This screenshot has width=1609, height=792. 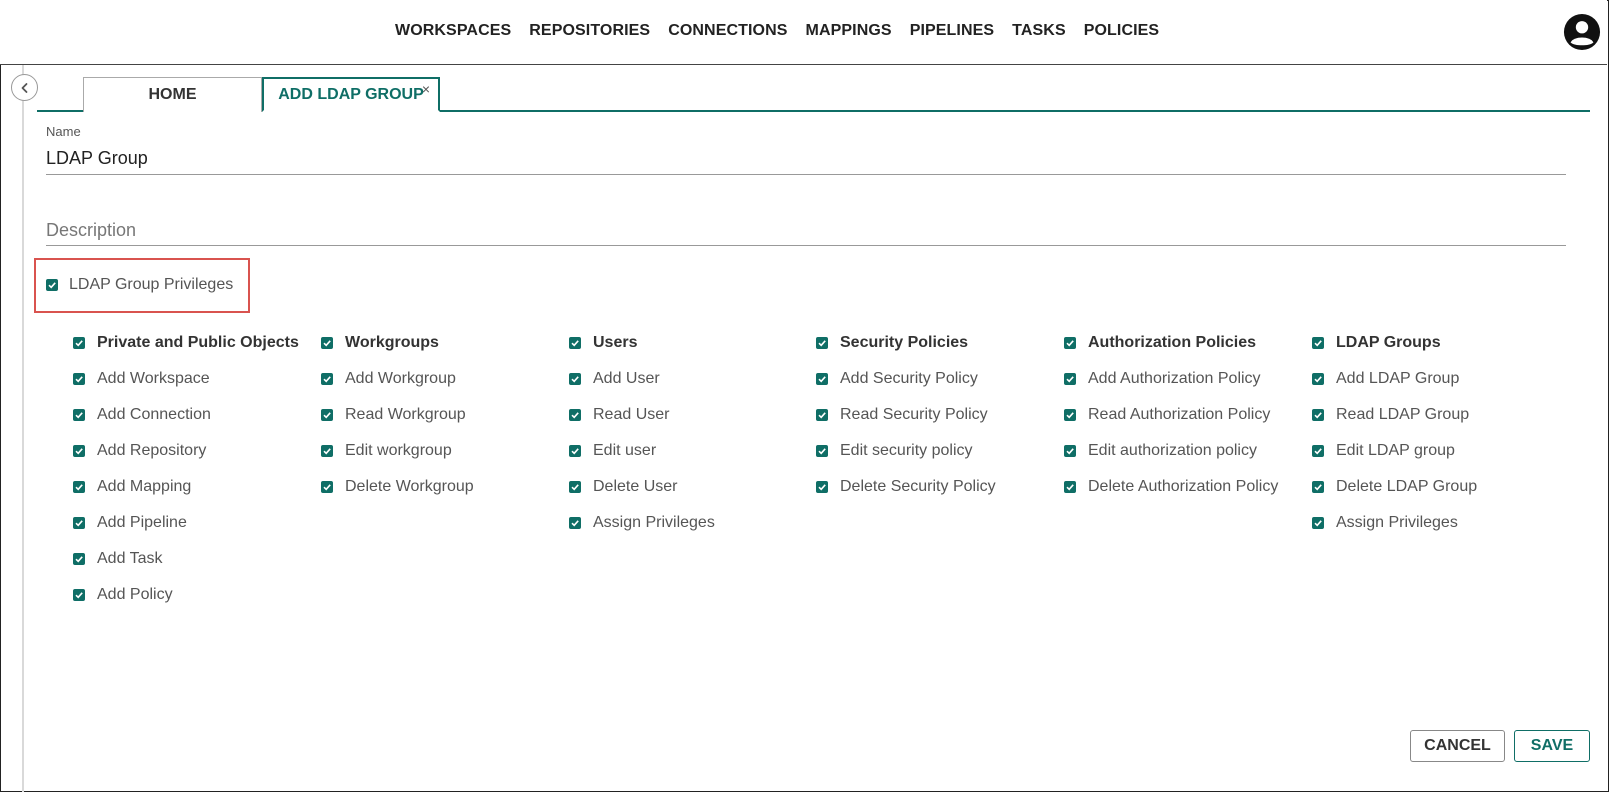 I want to click on privilege-item: Delete User, so click(x=642, y=487).